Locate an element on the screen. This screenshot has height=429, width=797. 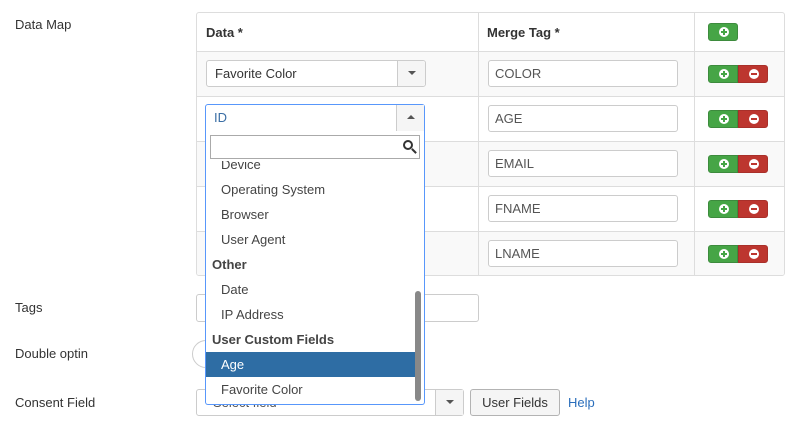
dropdown-option: IP Address is located at coordinates (311, 314).